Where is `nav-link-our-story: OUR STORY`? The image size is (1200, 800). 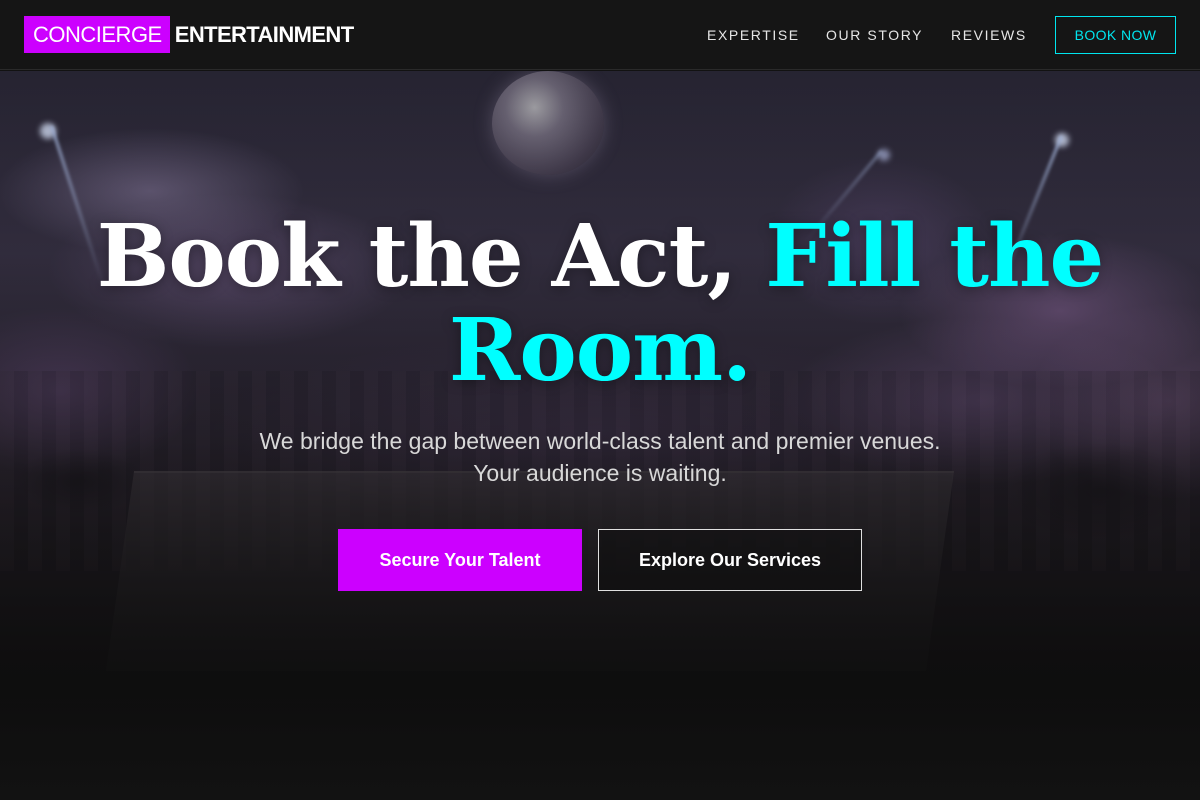 nav-link-our-story: OUR STORY is located at coordinates (874, 35).